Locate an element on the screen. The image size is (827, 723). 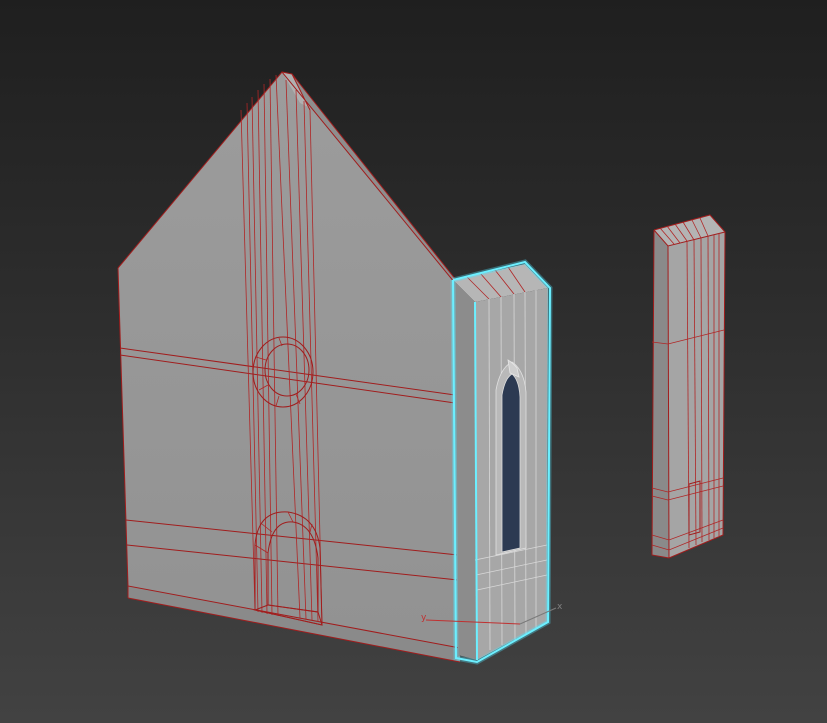
narrow-pillar-mesh is located at coordinates (688, 386).